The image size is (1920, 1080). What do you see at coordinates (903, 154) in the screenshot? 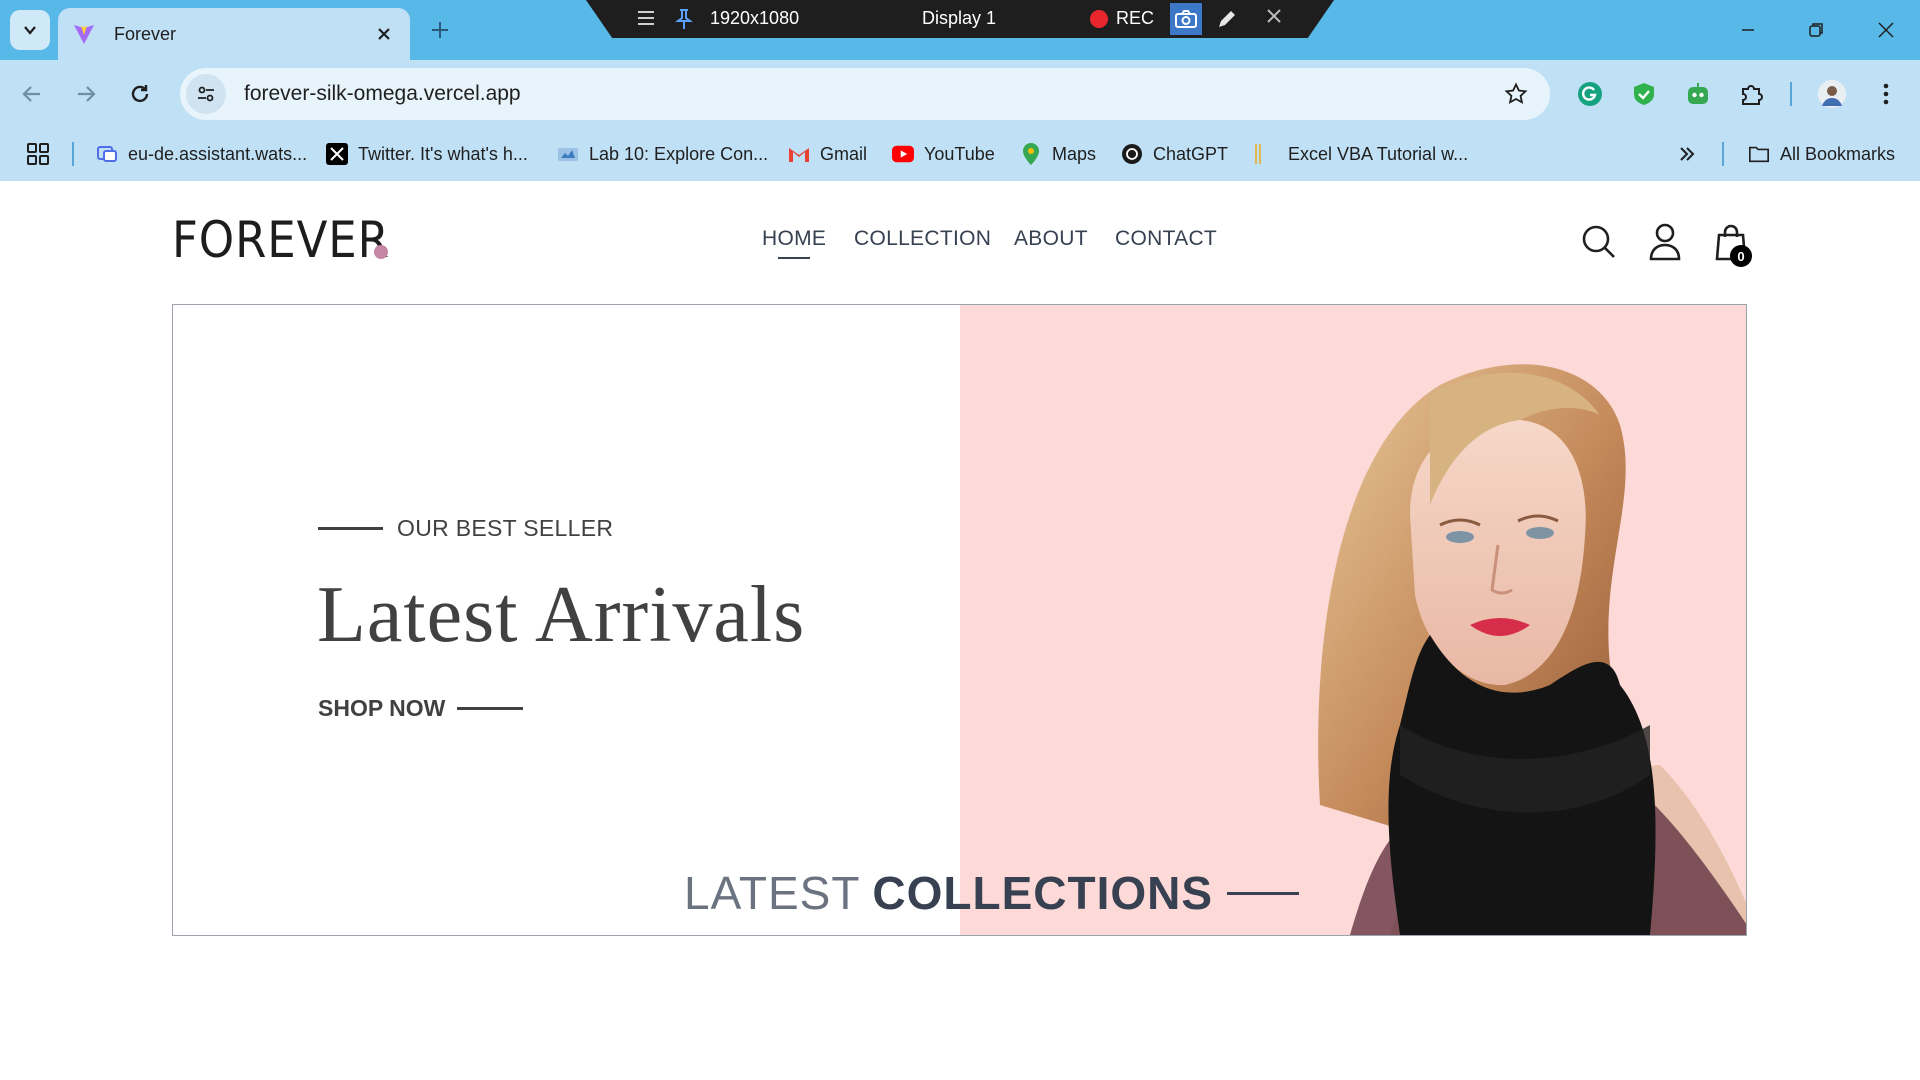
I see `youtube-icon` at bounding box center [903, 154].